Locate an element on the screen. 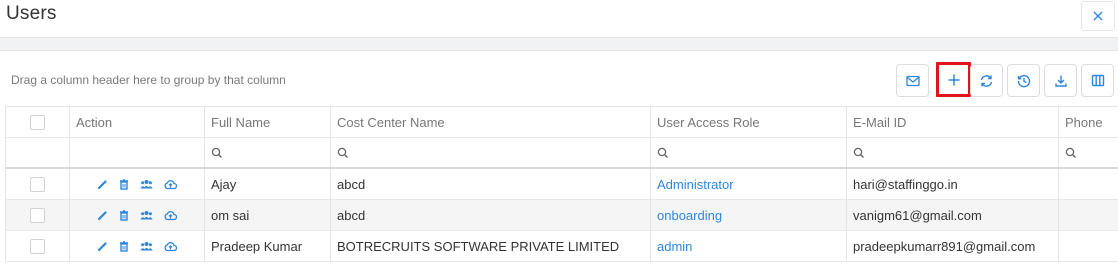  column-header-email: E-Mail ID is located at coordinates (953, 122).